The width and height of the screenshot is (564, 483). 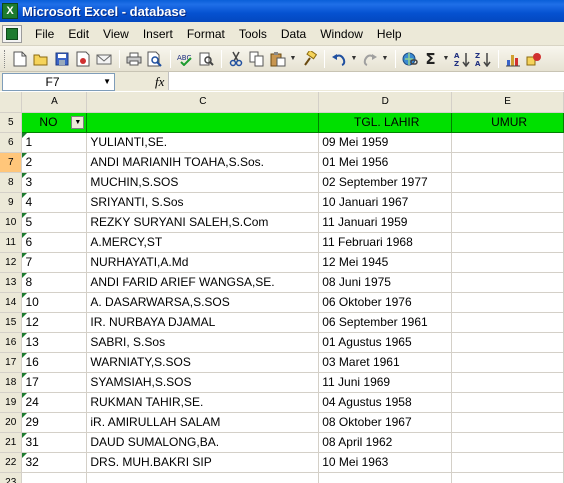 I want to click on cell-name: ANDI FARID ARIEF WANGSA,SE., so click(x=203, y=282).